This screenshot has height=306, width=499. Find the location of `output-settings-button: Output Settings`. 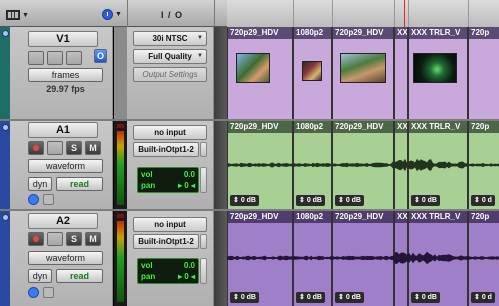

output-settings-button: Output Settings is located at coordinates (170, 74).